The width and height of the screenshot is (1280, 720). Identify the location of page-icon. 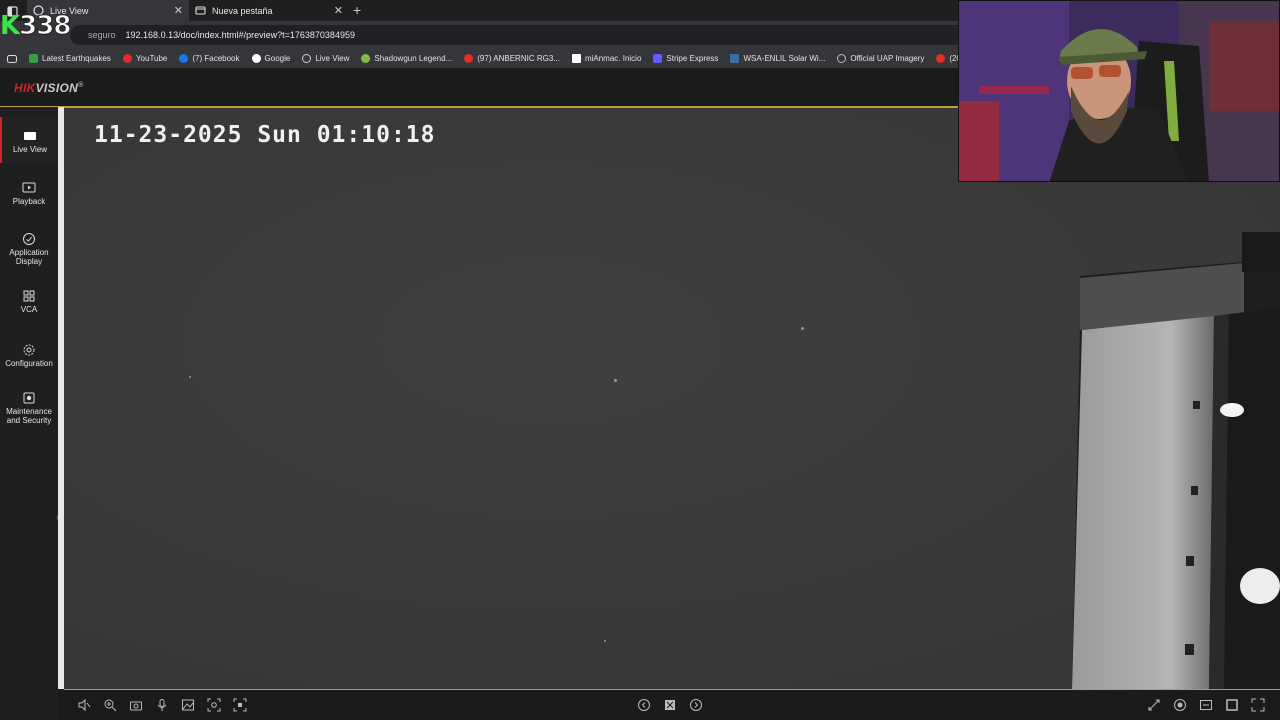
(200, 10).